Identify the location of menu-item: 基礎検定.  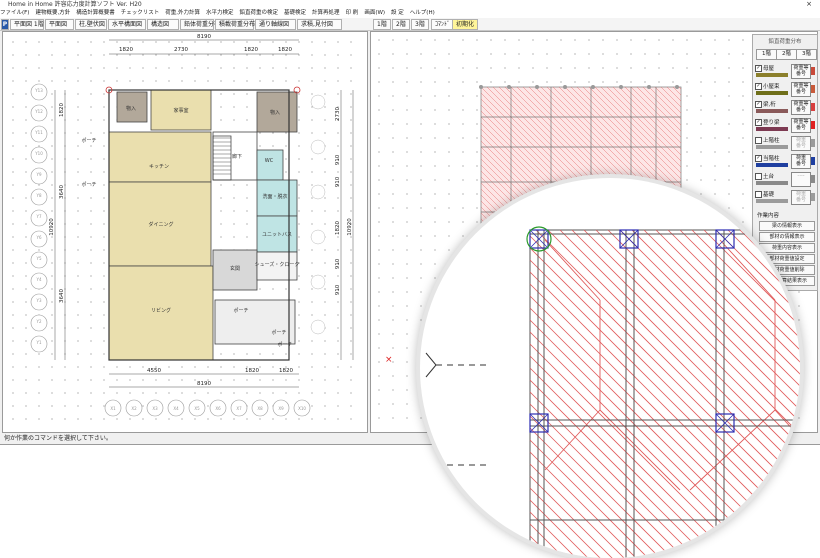
(295, 13).